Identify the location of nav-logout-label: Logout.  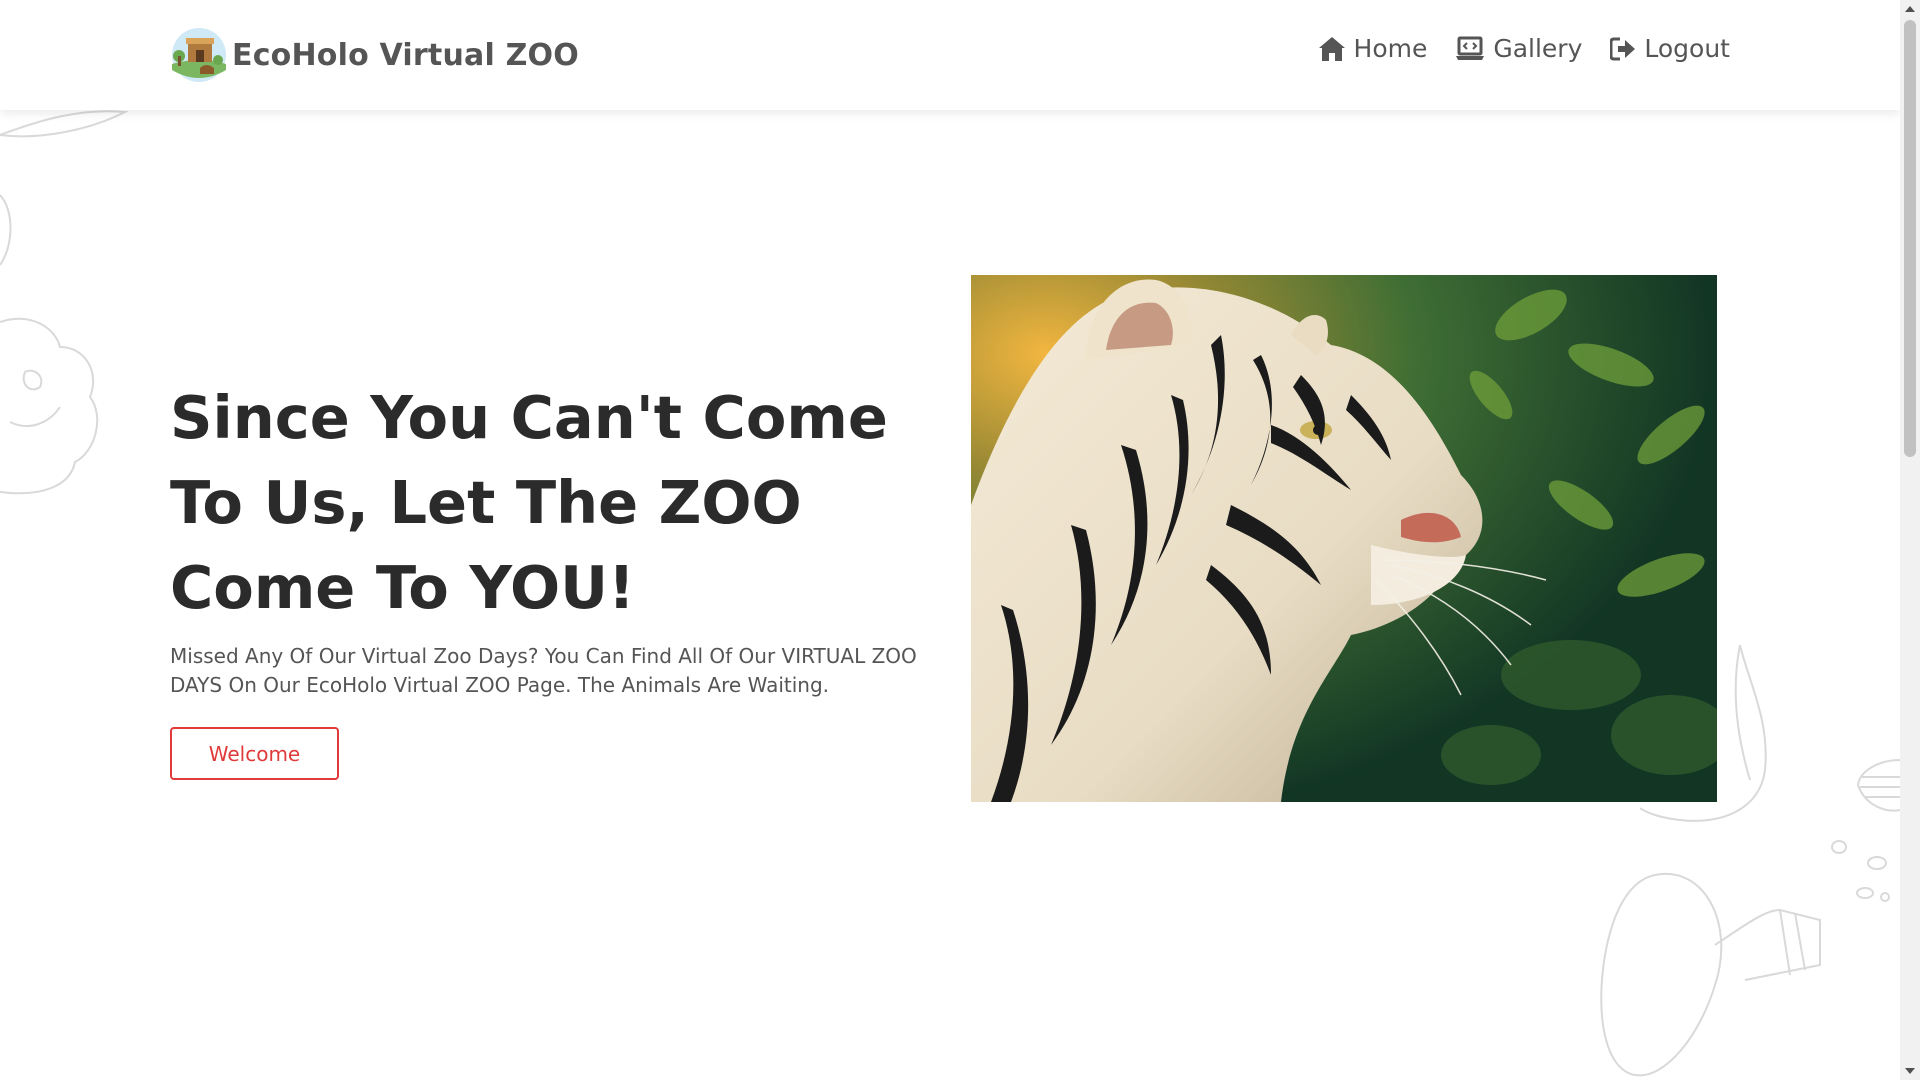
(1687, 48).